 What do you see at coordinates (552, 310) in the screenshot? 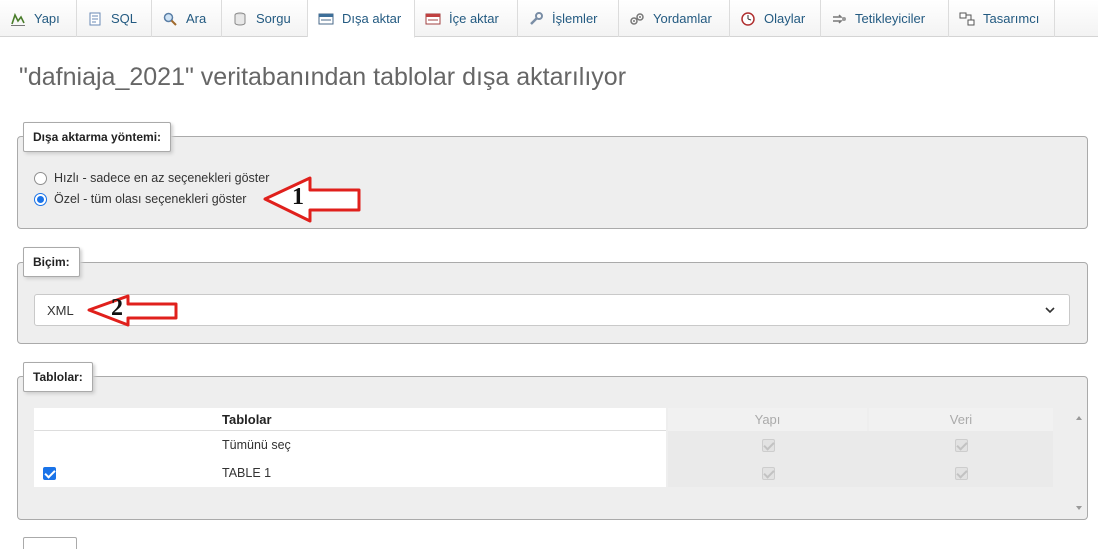
I see `format-select: XML` at bounding box center [552, 310].